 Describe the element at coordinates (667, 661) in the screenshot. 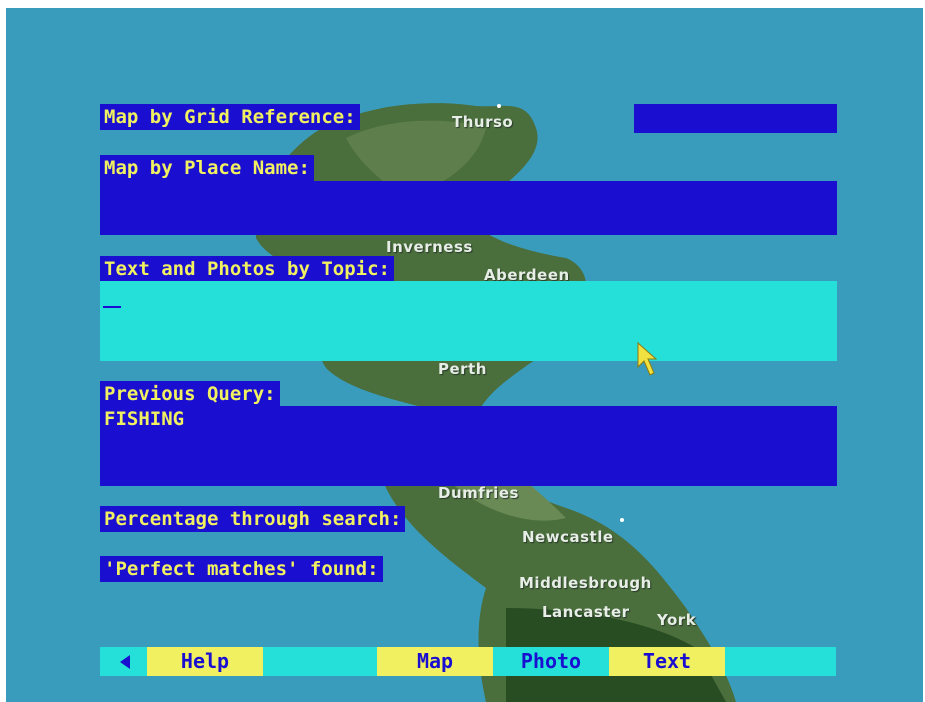

I see `text-button: Text` at that location.